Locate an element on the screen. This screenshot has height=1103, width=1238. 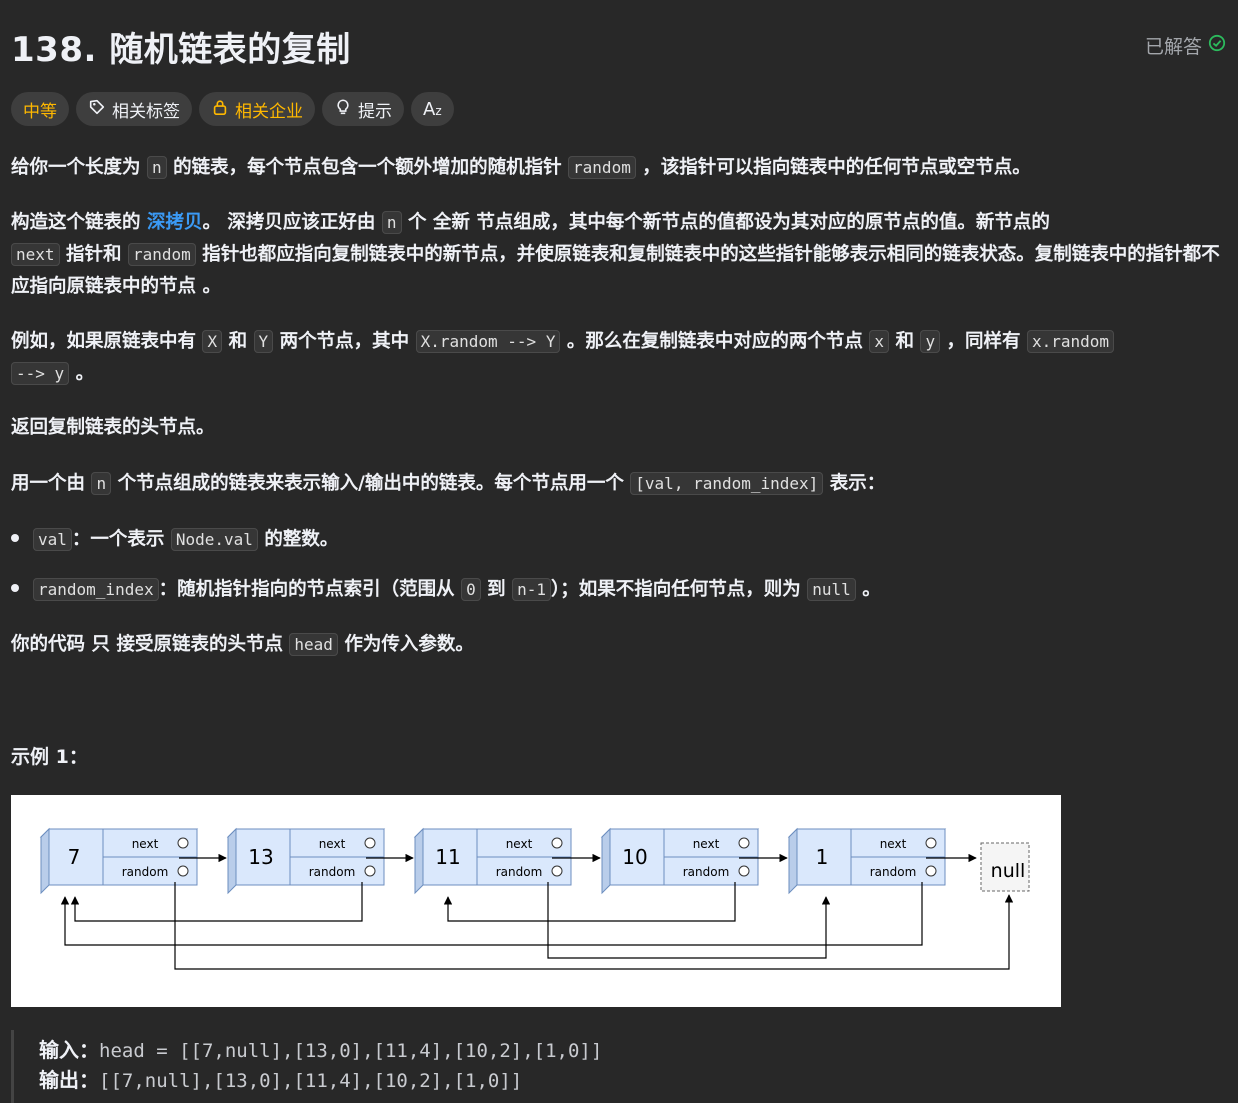
related-tags-label: 相关标签 is located at coordinates (146, 111).